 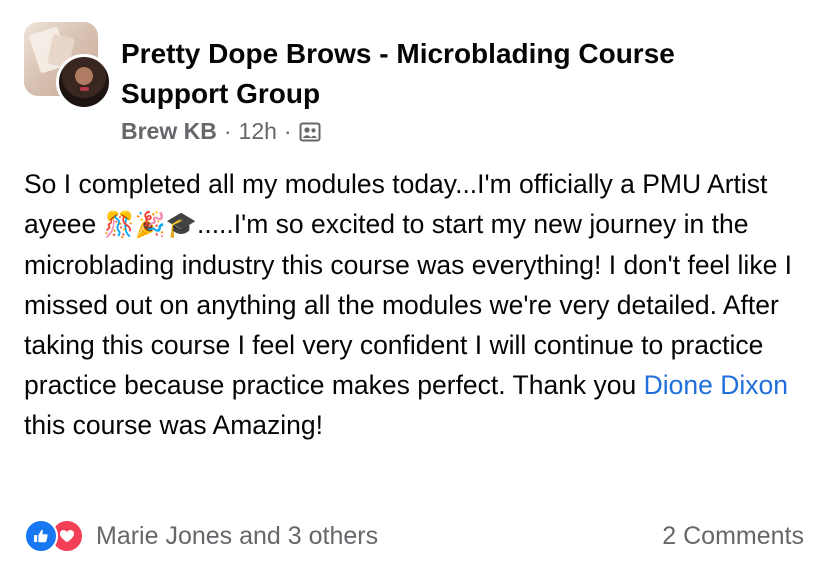 What do you see at coordinates (84, 89) in the screenshot?
I see `avatar-detail` at bounding box center [84, 89].